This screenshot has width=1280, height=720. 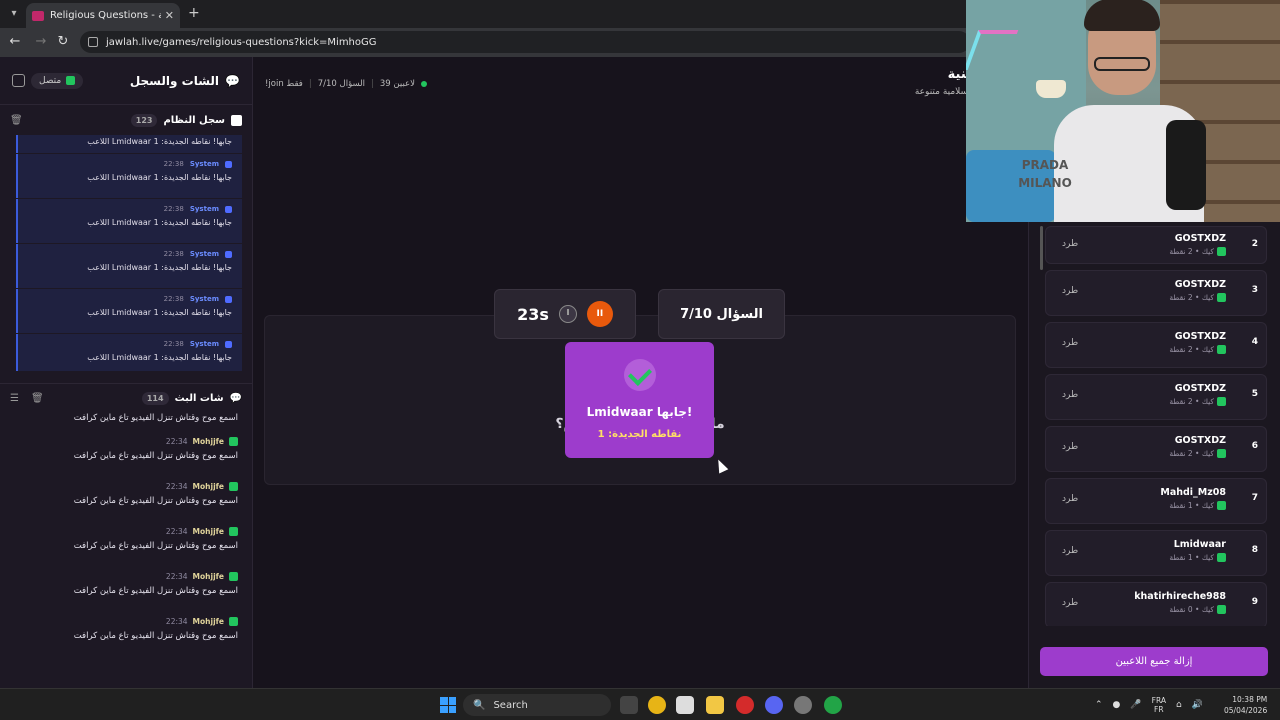 What do you see at coordinates (1254, 244) in the screenshot?
I see `player-rank: 2` at bounding box center [1254, 244].